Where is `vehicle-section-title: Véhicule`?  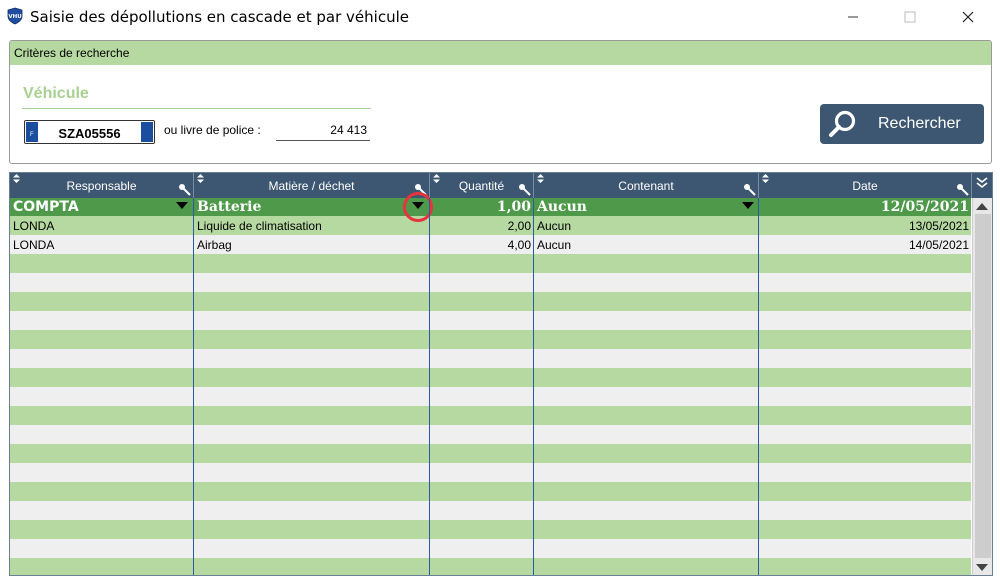
vehicle-section-title: Véhicule is located at coordinates (56, 93).